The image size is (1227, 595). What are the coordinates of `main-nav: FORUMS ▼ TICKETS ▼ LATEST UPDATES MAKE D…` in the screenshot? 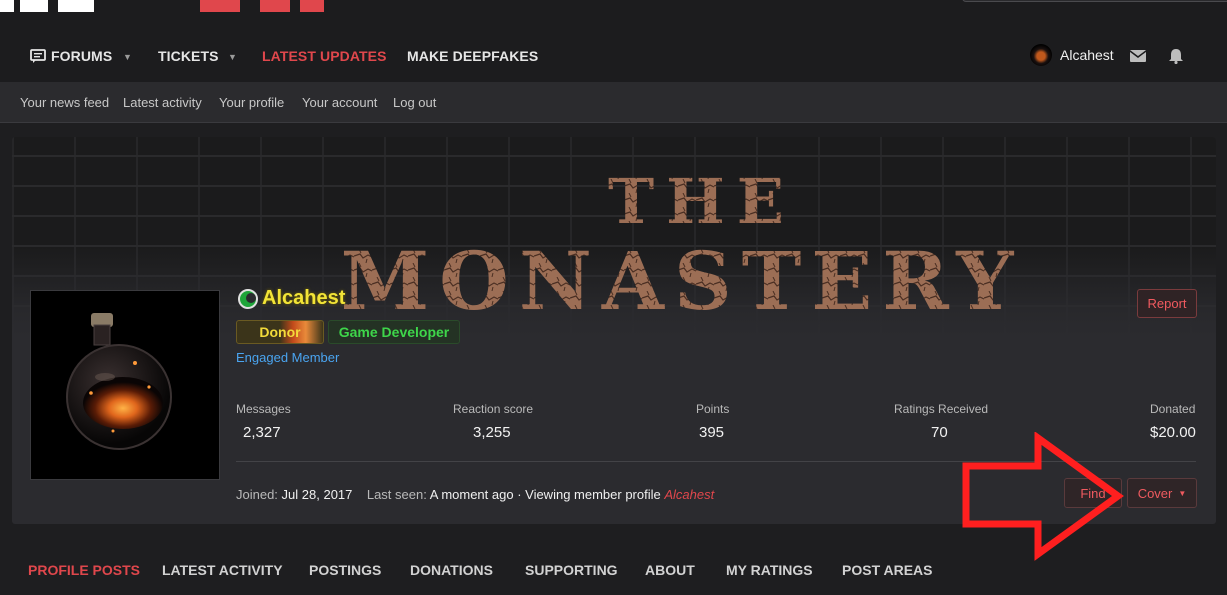 It's located at (613, 56).